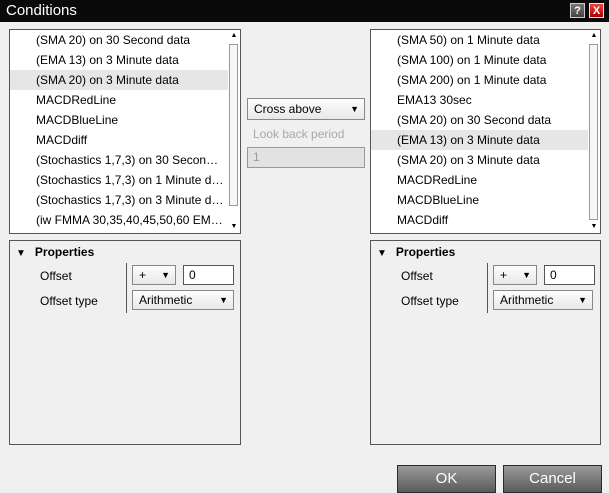  What do you see at coordinates (304, 11) in the screenshot?
I see `title-bar: Conditions ? X` at bounding box center [304, 11].